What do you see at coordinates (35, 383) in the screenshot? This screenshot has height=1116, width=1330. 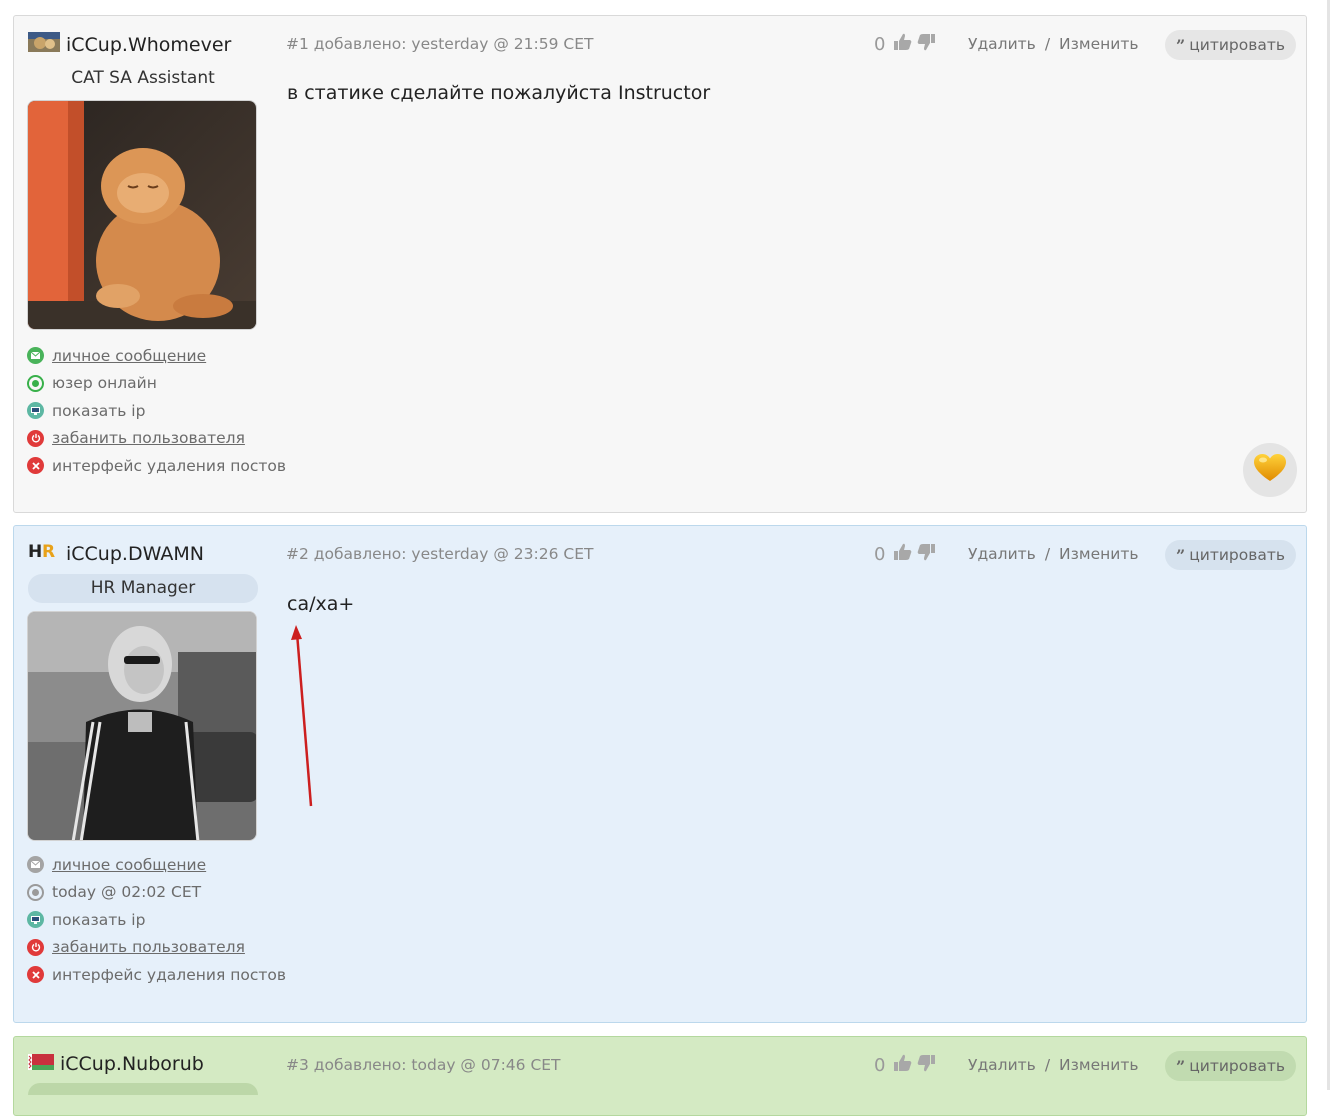 I see `online-dot-icon` at bounding box center [35, 383].